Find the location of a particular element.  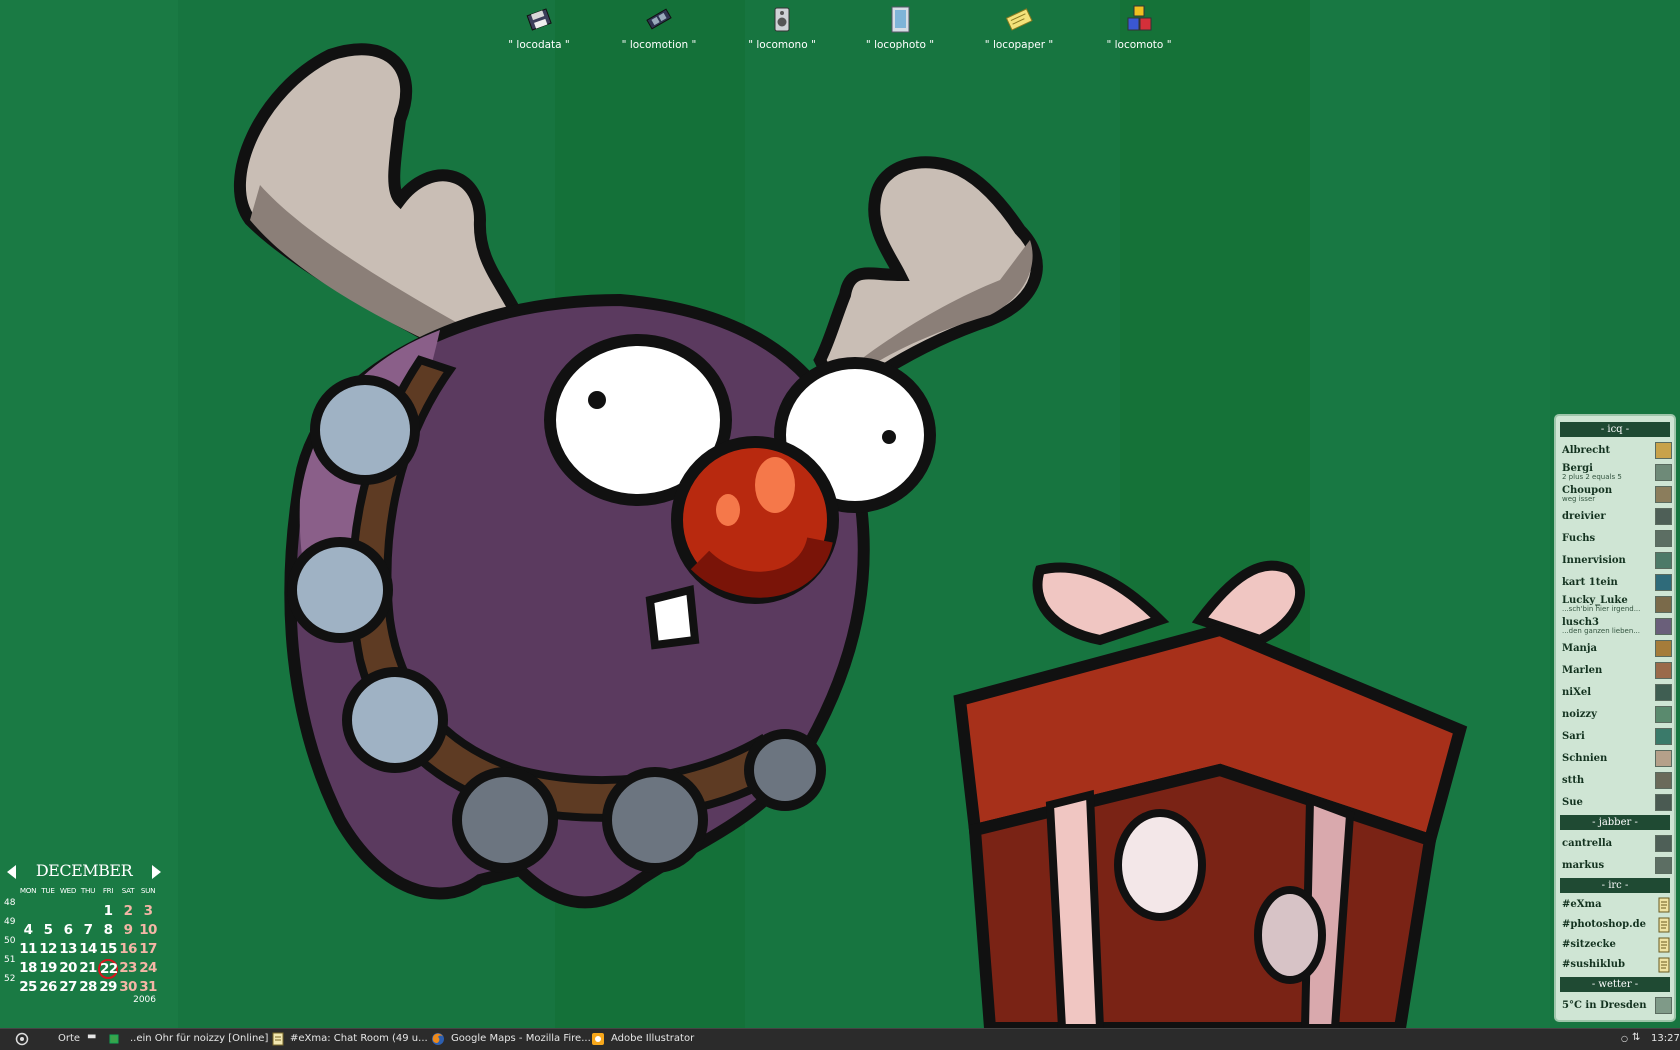

calendar-day: 1 is located at coordinates (108, 911).